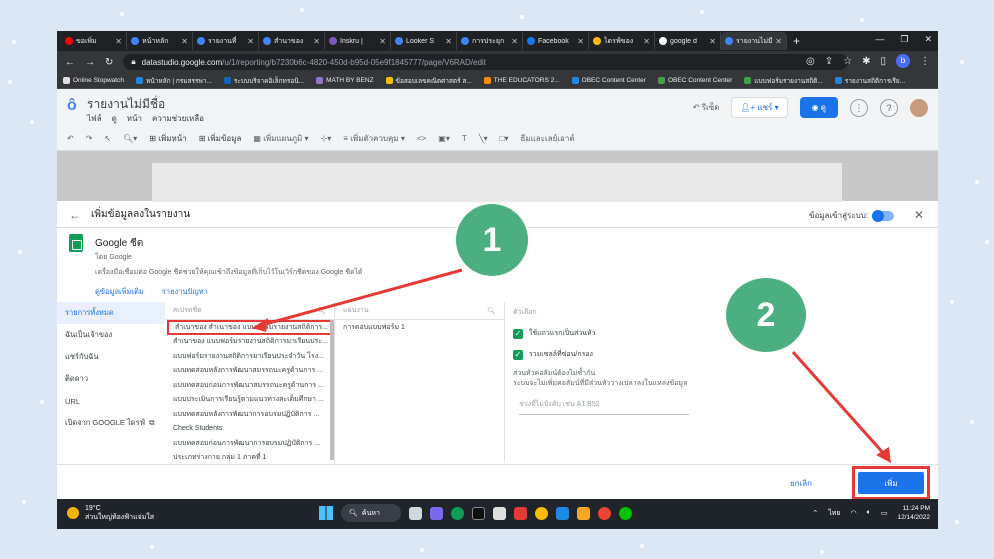  What do you see at coordinates (839, 403) in the screenshot?
I see `arrow-to-add-button` at bounding box center [839, 403].